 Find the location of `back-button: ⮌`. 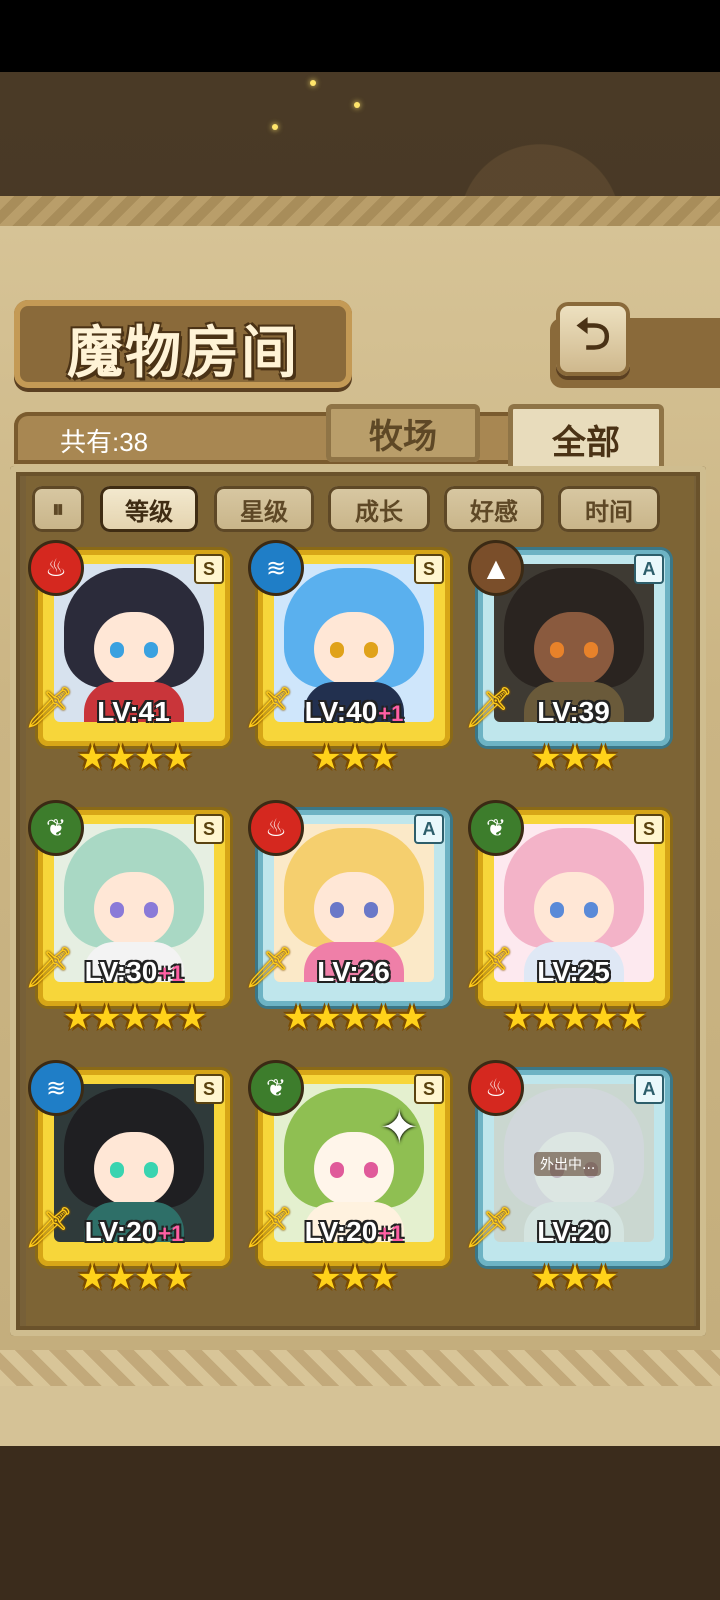

back-button: ⮌ is located at coordinates (593, 339).